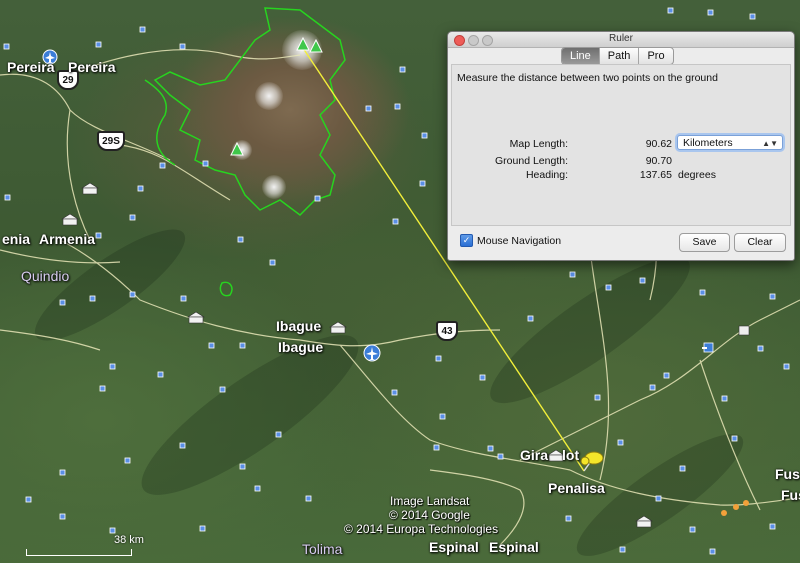 This screenshot has width=800, height=563. I want to click on route-shield: 43, so click(447, 331).